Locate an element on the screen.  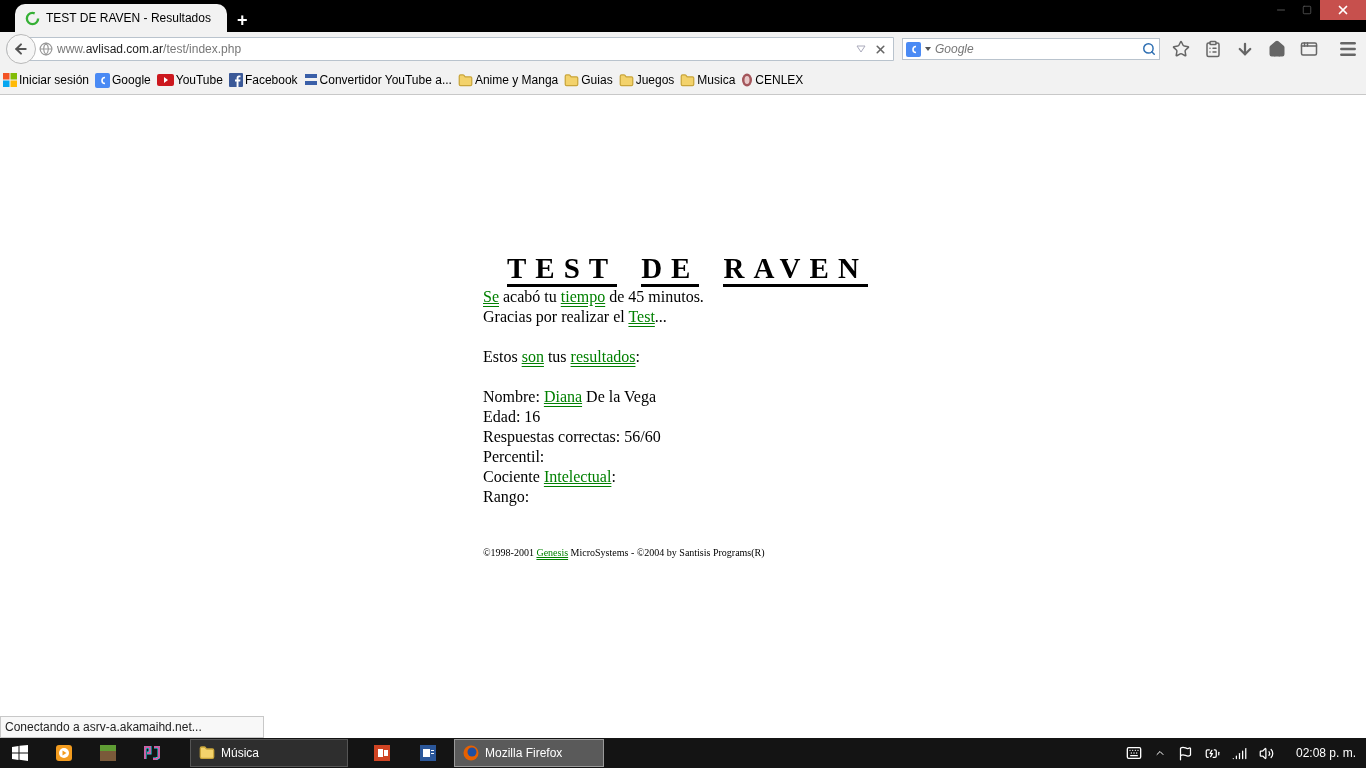
result-text: Rango: is located at coordinates (507, 497).